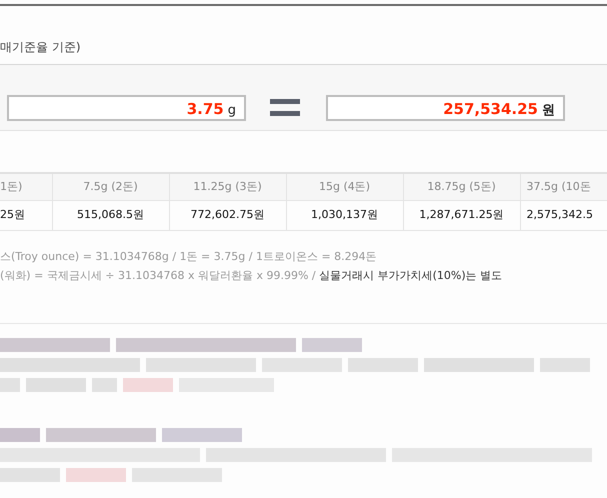 This screenshot has height=498, width=607. Describe the element at coordinates (461, 186) in the screenshot. I see `column-header: 18.75g (5돈)` at that location.